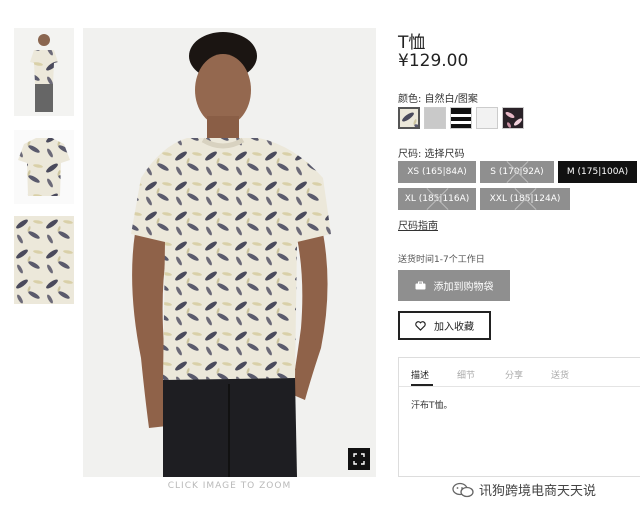 This screenshot has width=640, height=517. Describe the element at coordinates (463, 489) in the screenshot. I see `wechat-icon` at that location.